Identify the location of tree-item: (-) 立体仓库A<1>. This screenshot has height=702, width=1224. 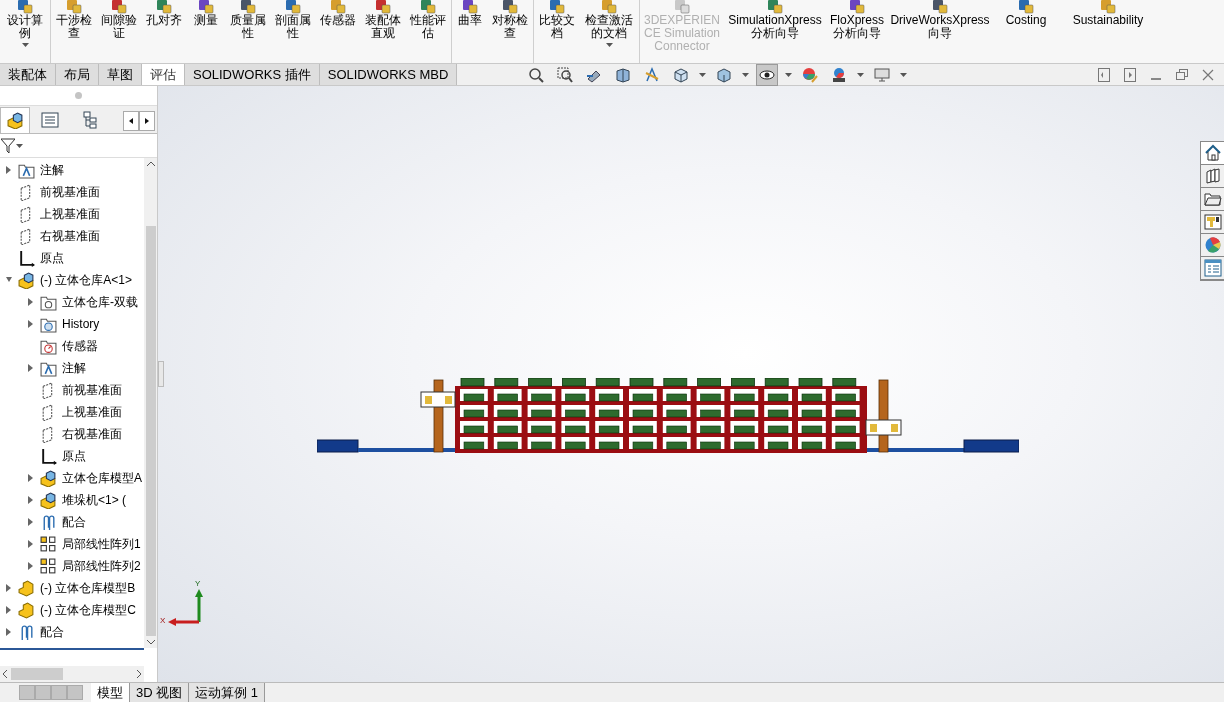
(86, 280).